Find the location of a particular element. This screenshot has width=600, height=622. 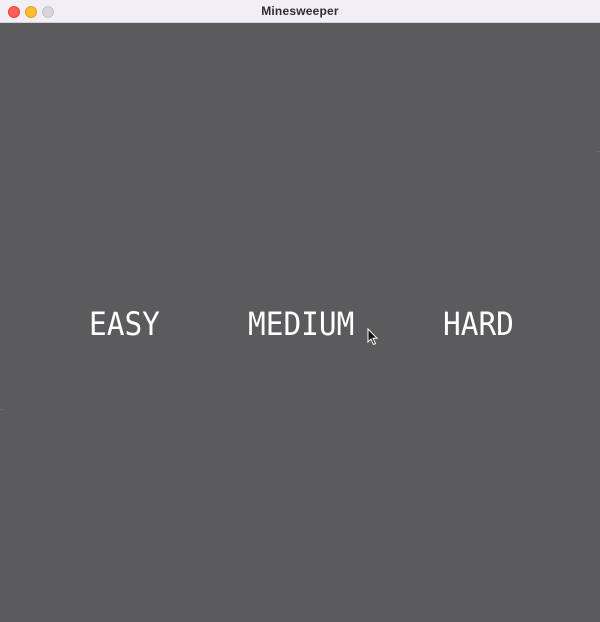

title-bar: Minesweeper is located at coordinates (300, 11).